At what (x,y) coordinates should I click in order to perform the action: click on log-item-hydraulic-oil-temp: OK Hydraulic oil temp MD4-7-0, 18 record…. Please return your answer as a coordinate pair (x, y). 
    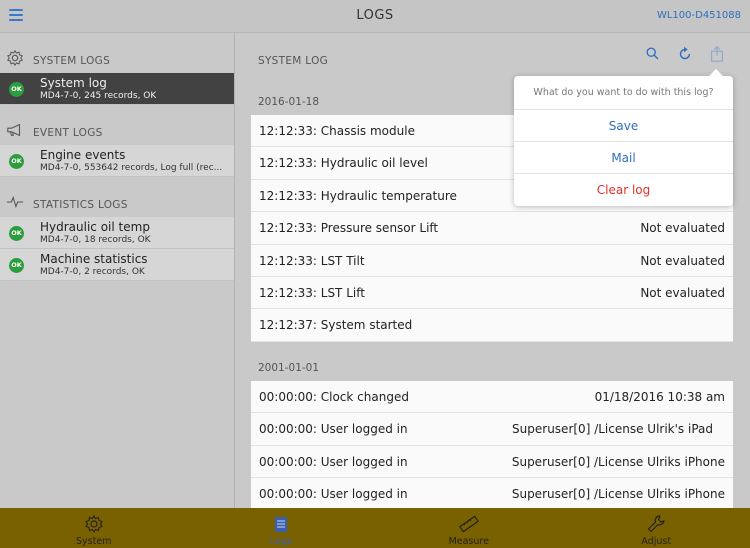
    Looking at the image, I should click on (117, 233).